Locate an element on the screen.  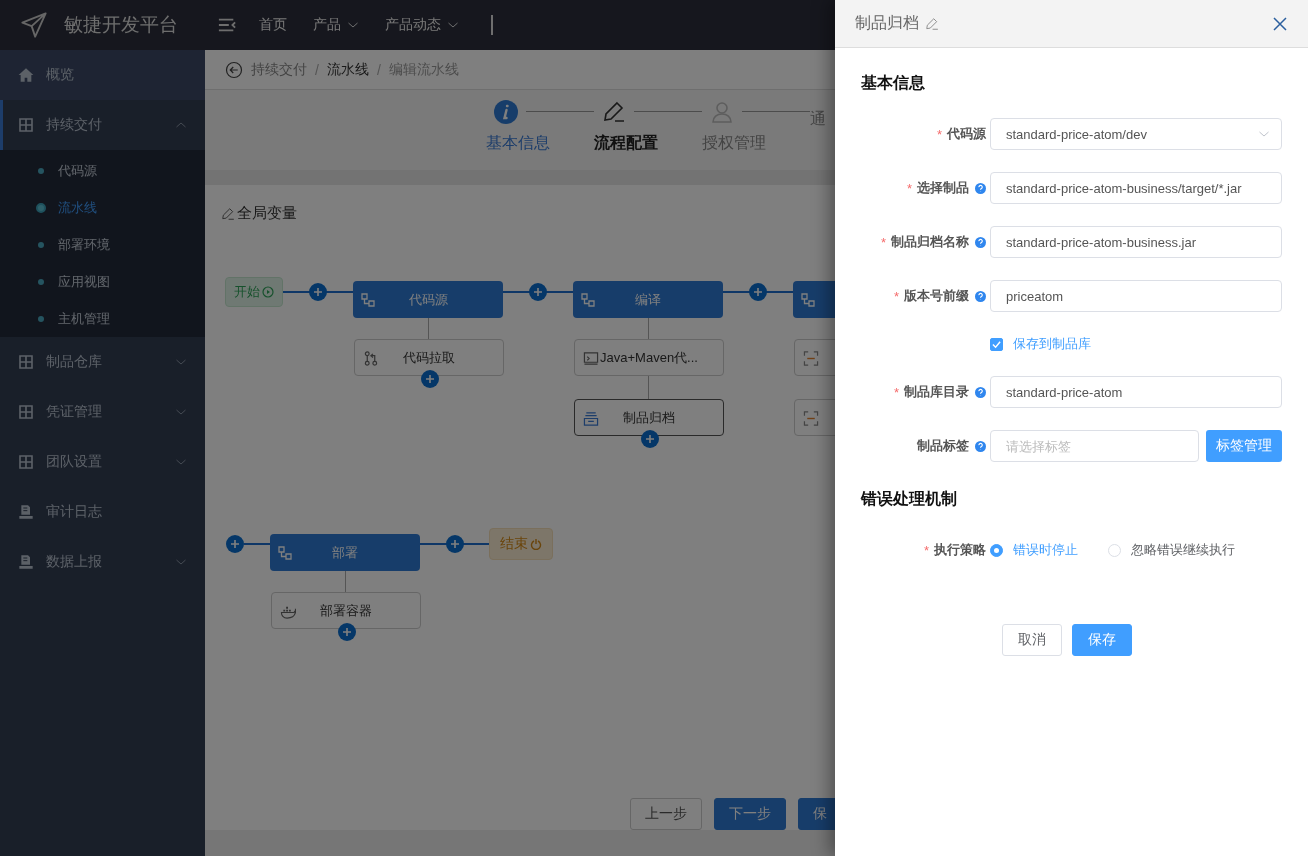
breadcrumb-link: 流水线 is located at coordinates (347, 69).